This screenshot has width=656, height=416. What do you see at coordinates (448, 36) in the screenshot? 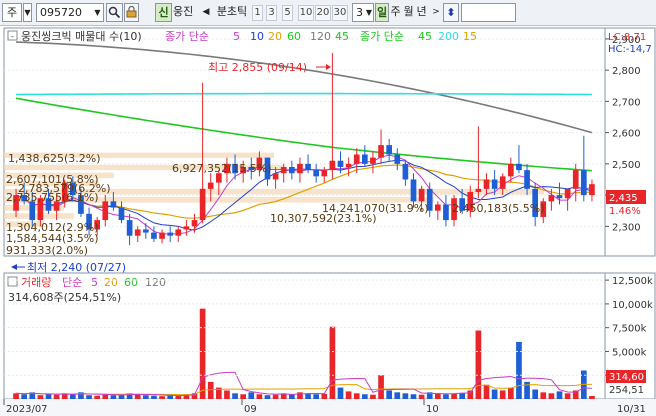
I see `ma2-200-legend: 200` at bounding box center [448, 36].